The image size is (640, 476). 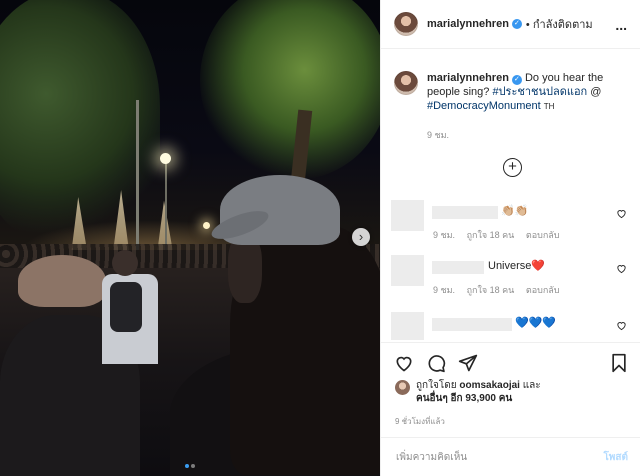 What do you see at coordinates (511, 275) in the screenshot?
I see `comment-item: Universe❤️ 9 ชม. ถูกใจ 18 คน ตอบกลับ` at bounding box center [511, 275].